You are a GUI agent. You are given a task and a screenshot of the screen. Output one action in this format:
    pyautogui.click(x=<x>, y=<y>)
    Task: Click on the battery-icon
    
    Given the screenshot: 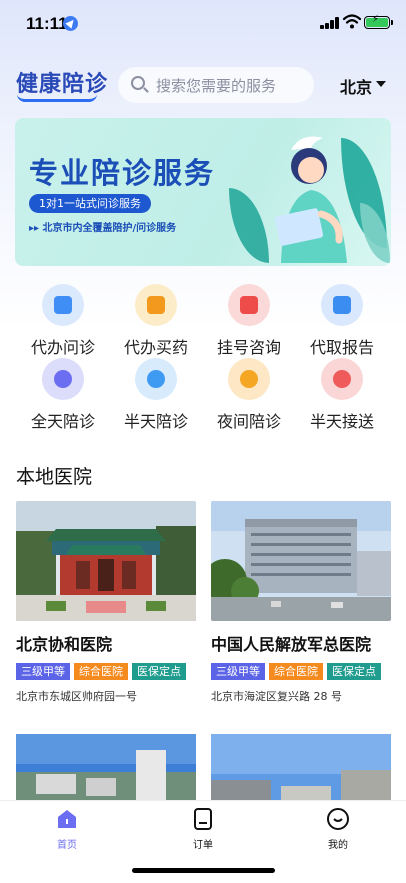 What is the action you would take?
    pyautogui.click(x=377, y=21)
    